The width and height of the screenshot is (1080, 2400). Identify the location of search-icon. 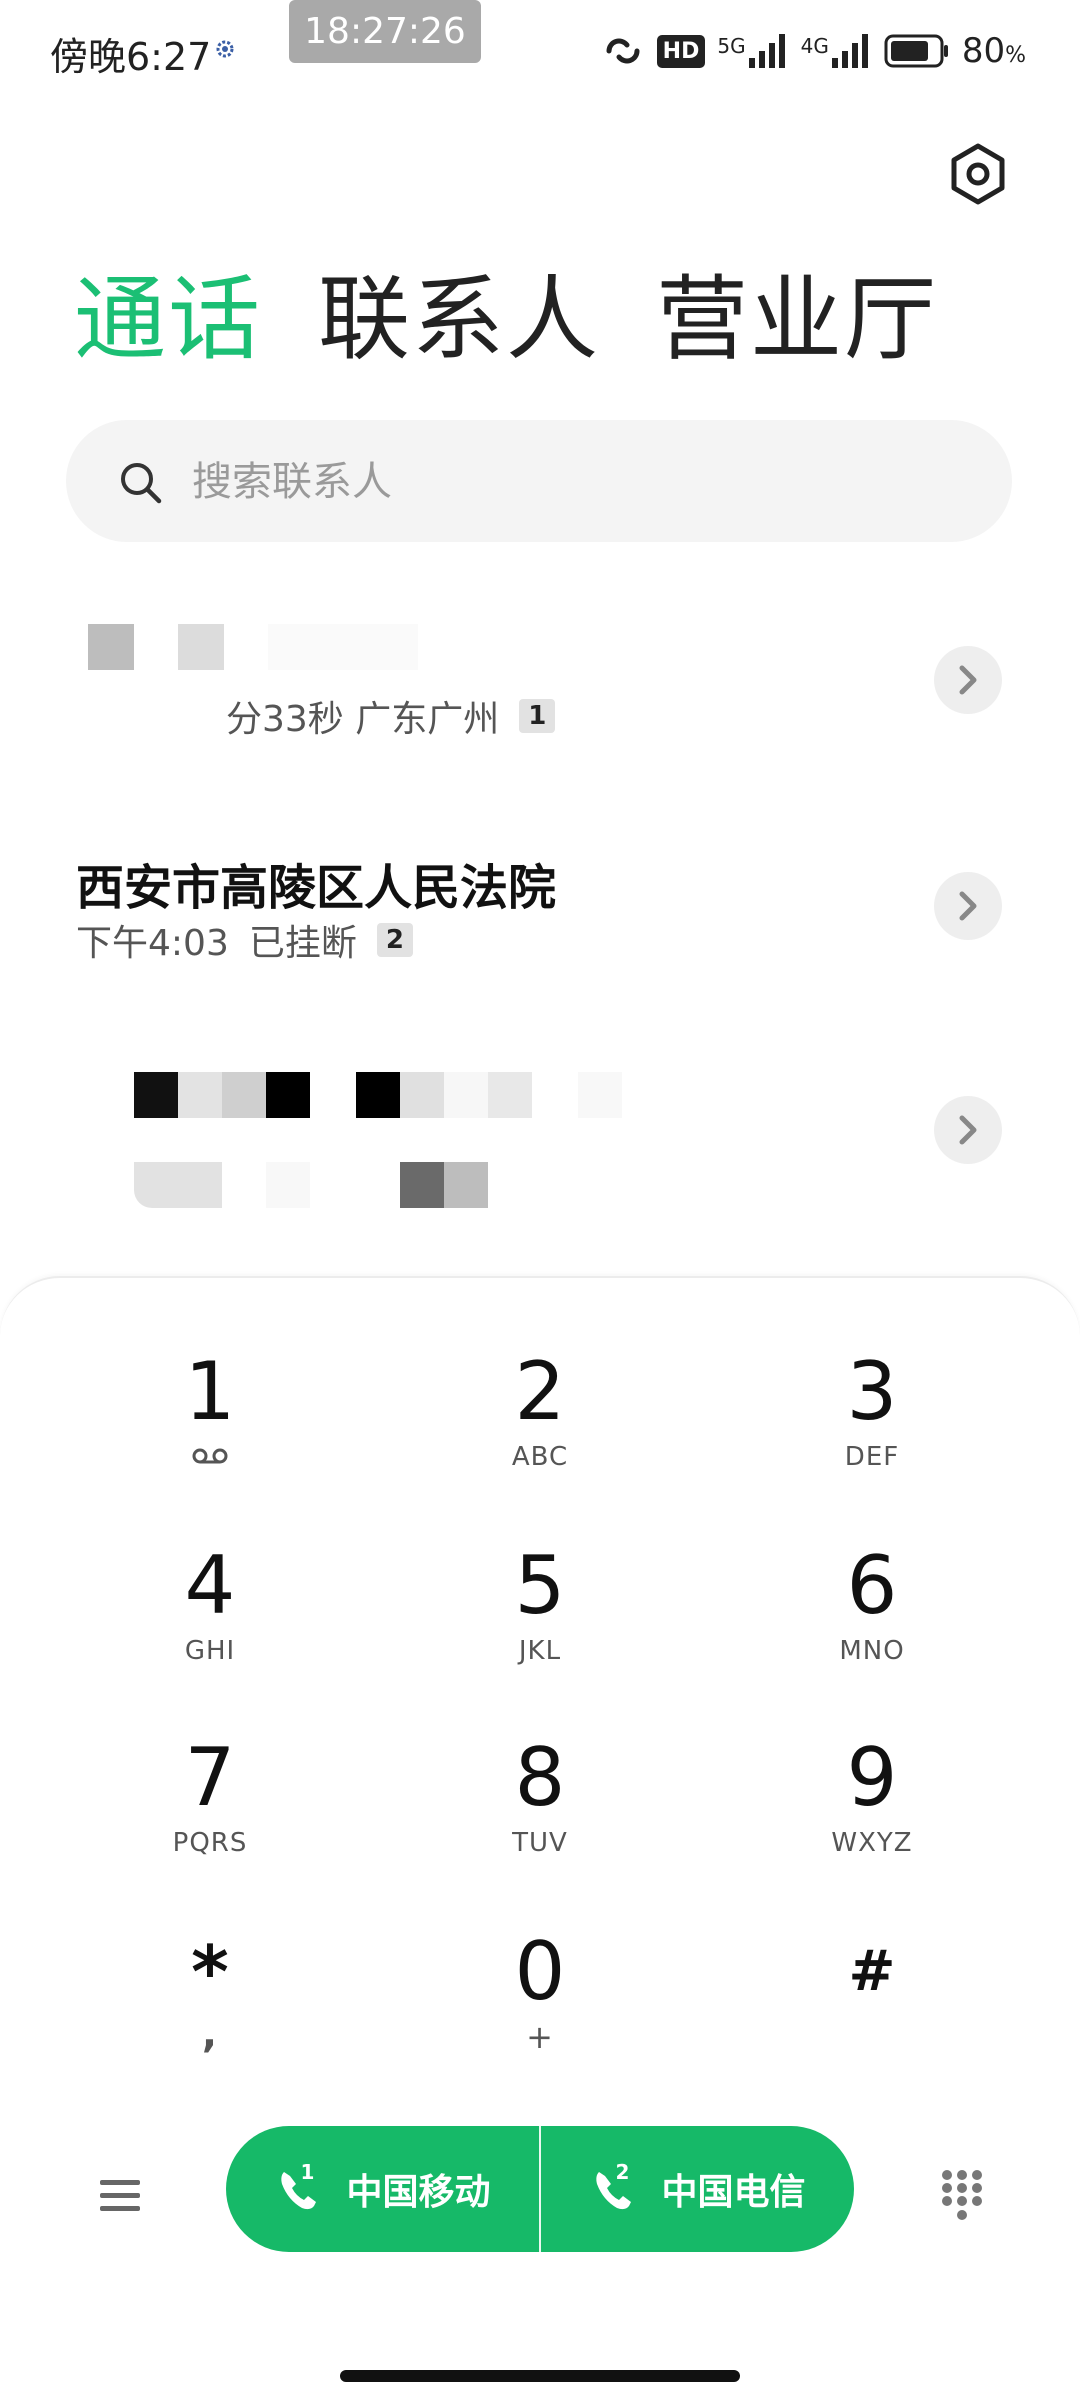
(141, 483).